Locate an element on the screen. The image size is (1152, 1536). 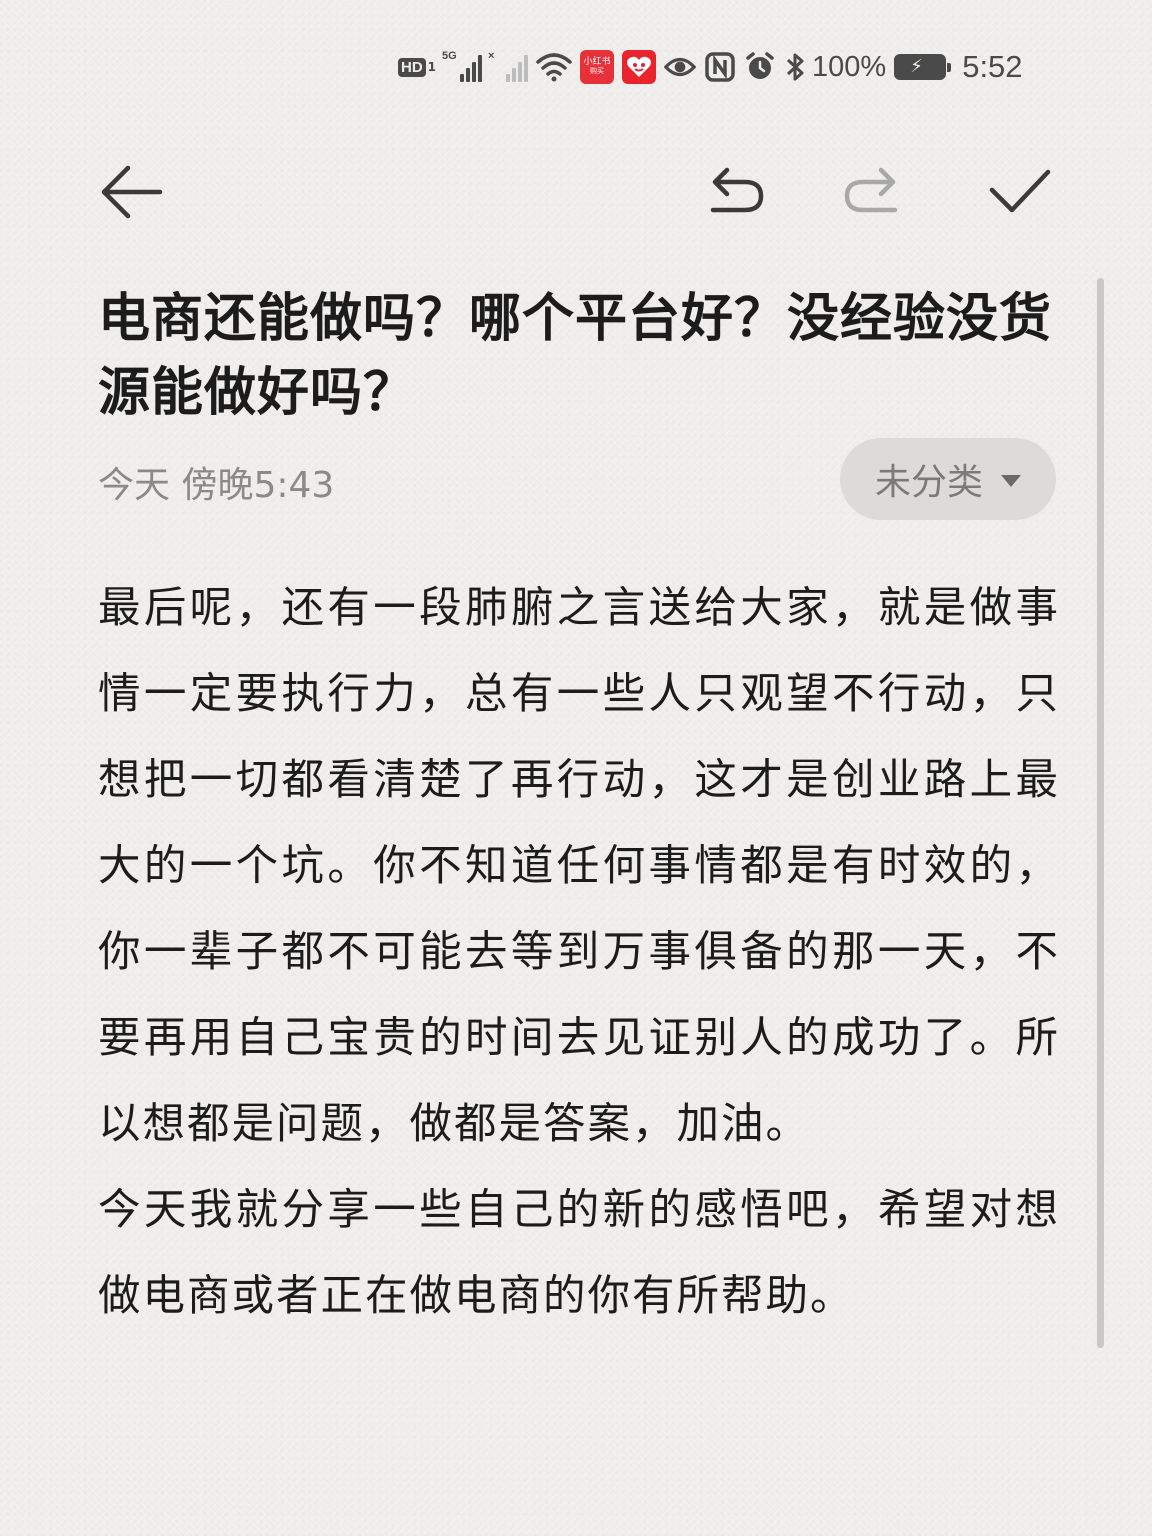
redo-icon is located at coordinates (871, 190).